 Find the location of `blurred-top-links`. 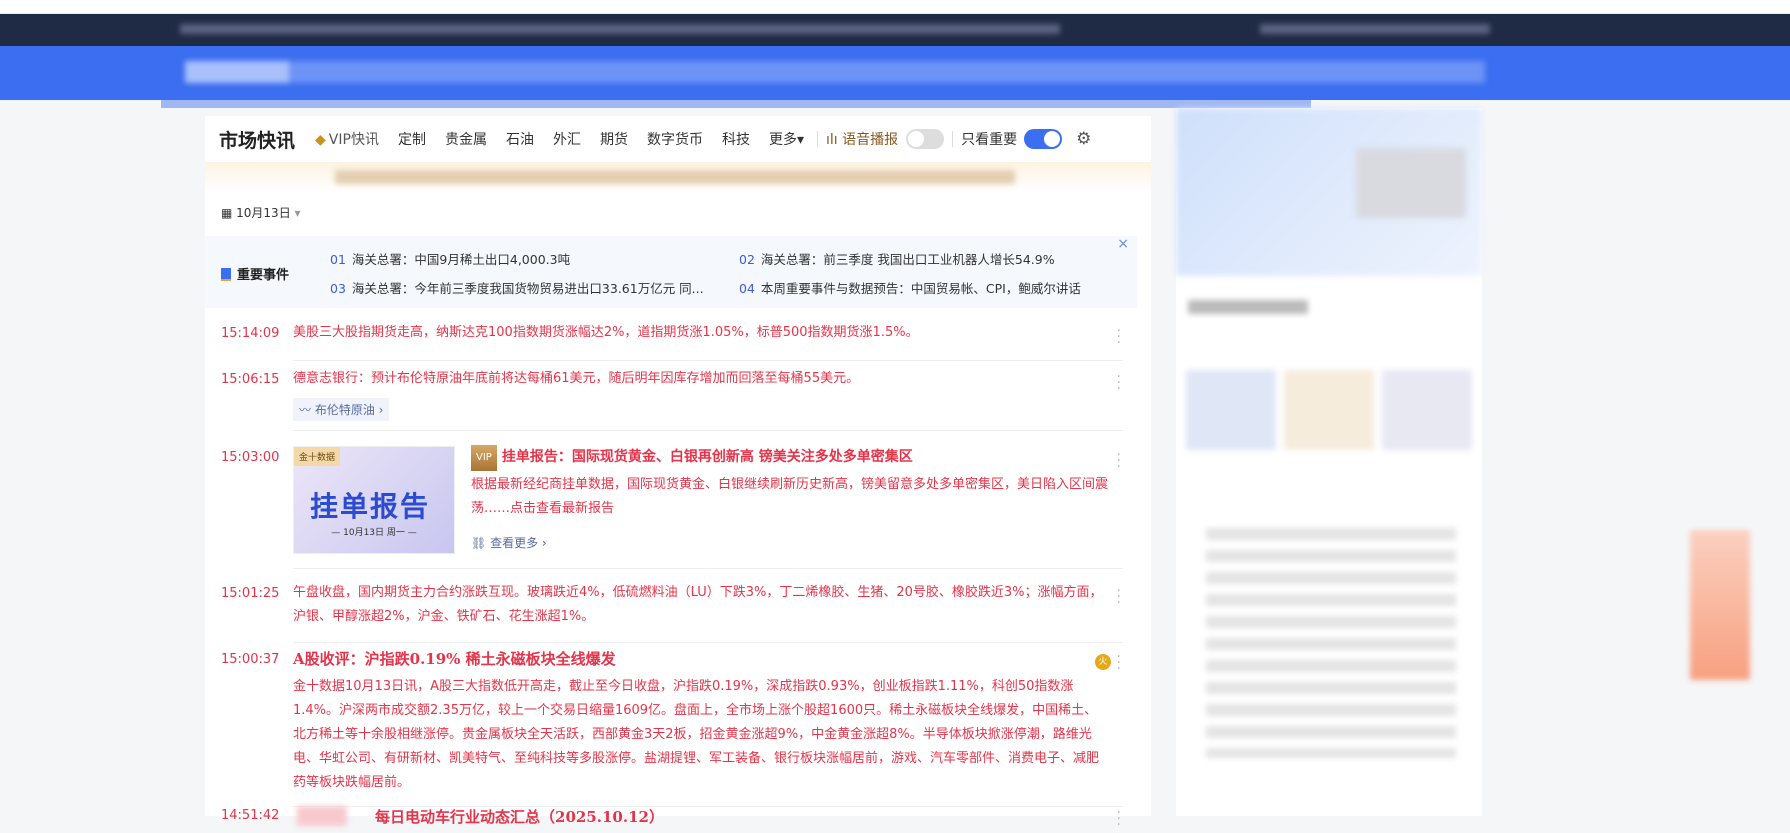

blurred-top-links is located at coordinates (620, 29).